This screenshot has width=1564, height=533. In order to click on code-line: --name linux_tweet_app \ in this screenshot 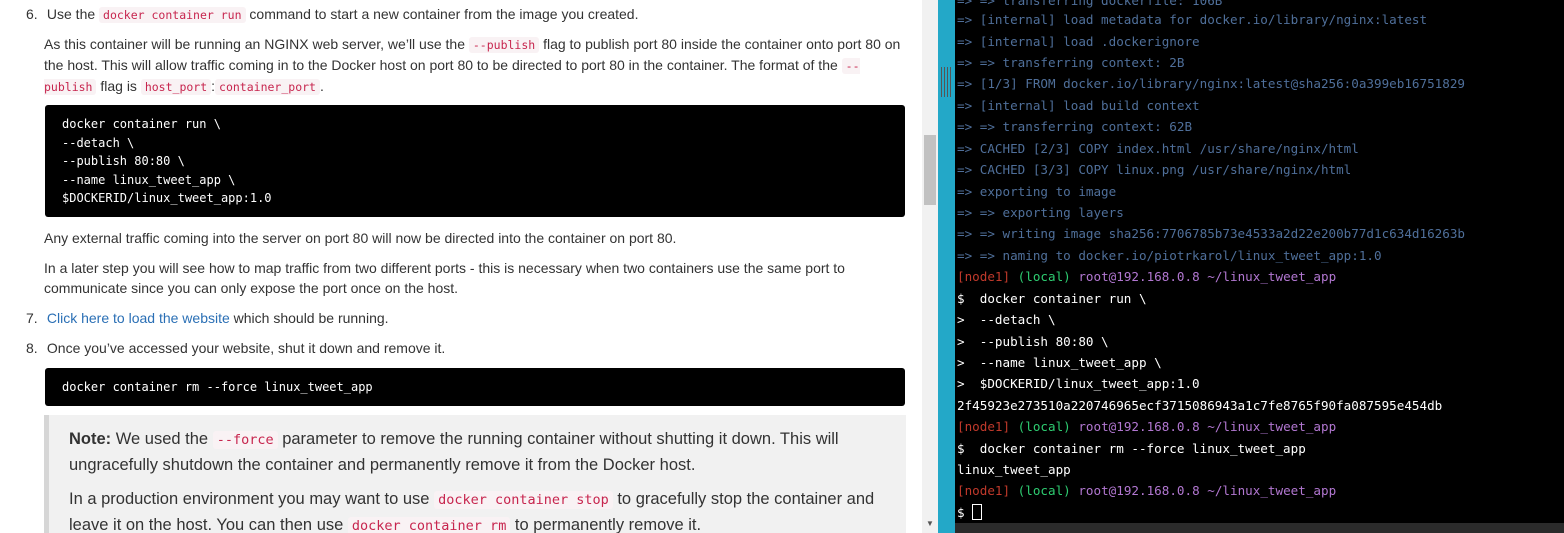, I will do `click(149, 179)`.